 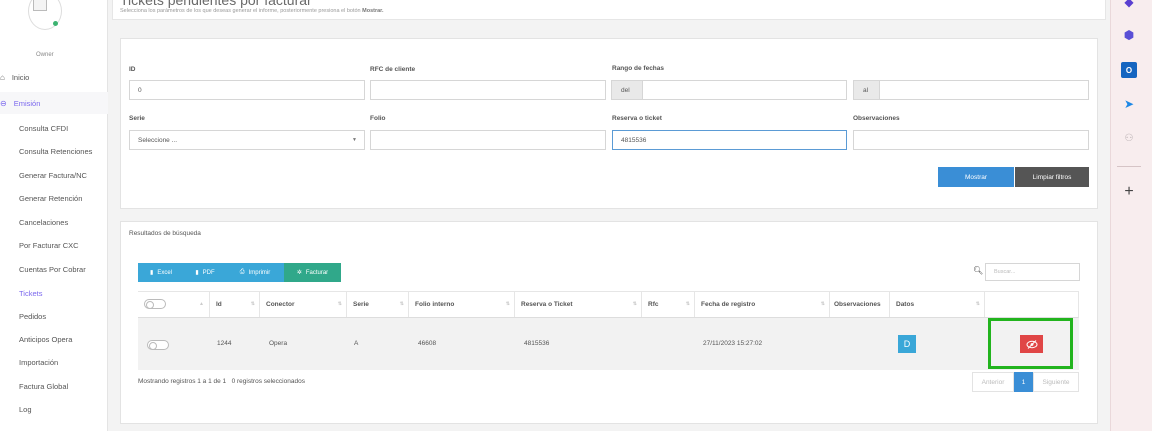 What do you see at coordinates (1023, 382) in the screenshot?
I see `pager-page-1: 1` at bounding box center [1023, 382].